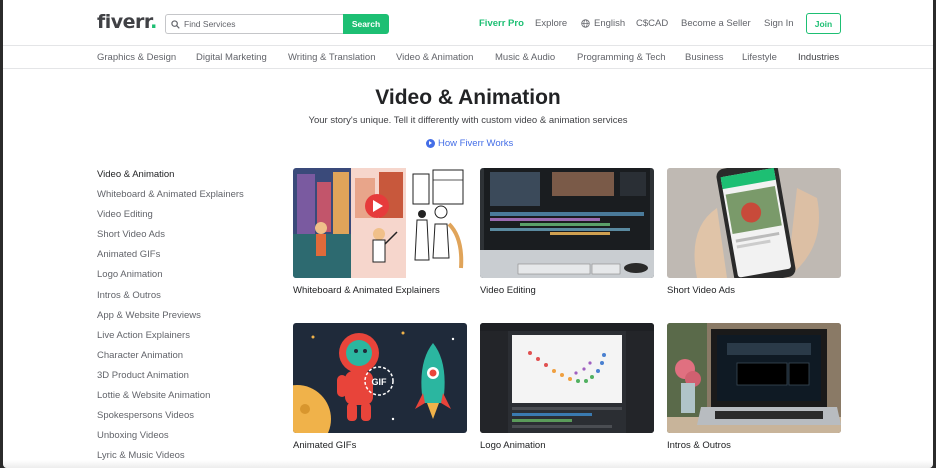  I want to click on category-digital-marketing: Digital Marketing, so click(231, 57).